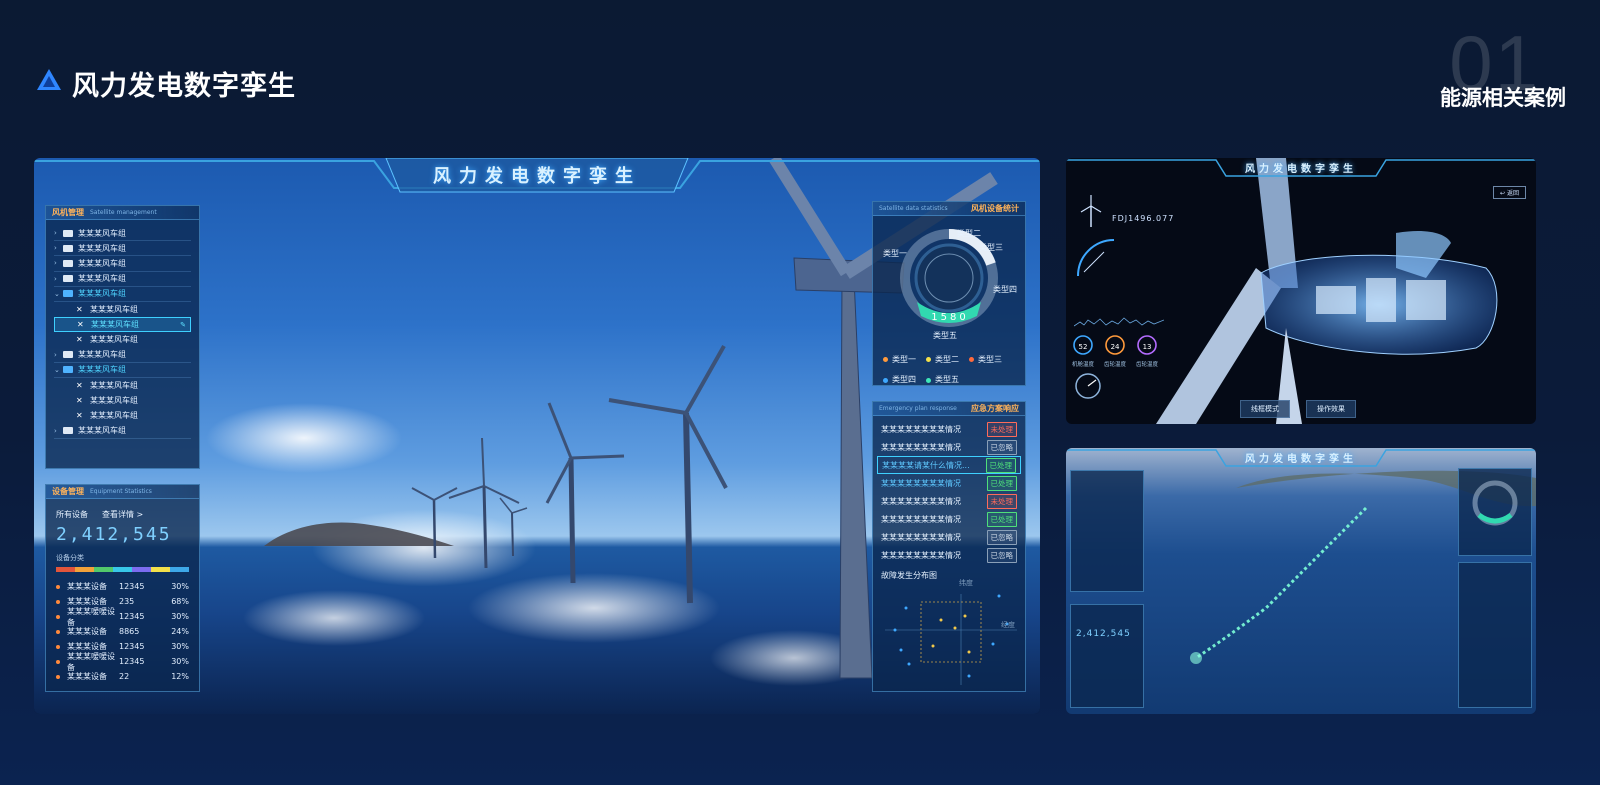 The image size is (1600, 785). Describe the element at coordinates (942, 380) in the screenshot. I see `legend-item: 类型五` at that location.